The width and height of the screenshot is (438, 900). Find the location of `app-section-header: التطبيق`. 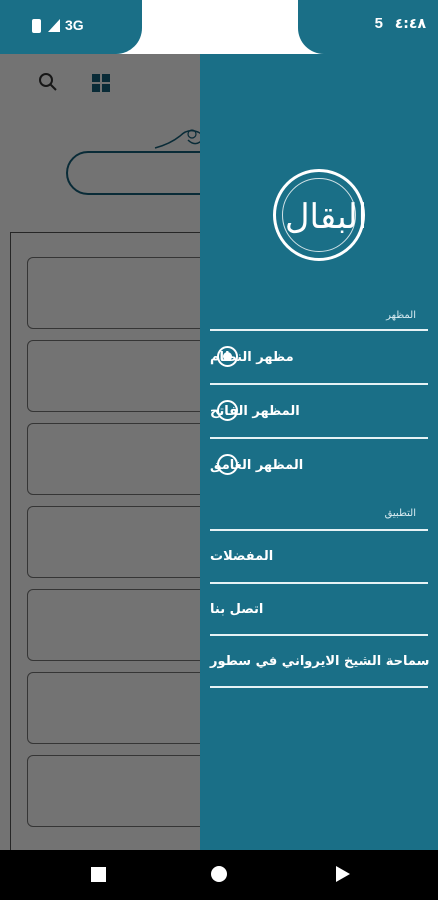

app-section-header: التطبيق is located at coordinates (400, 513).